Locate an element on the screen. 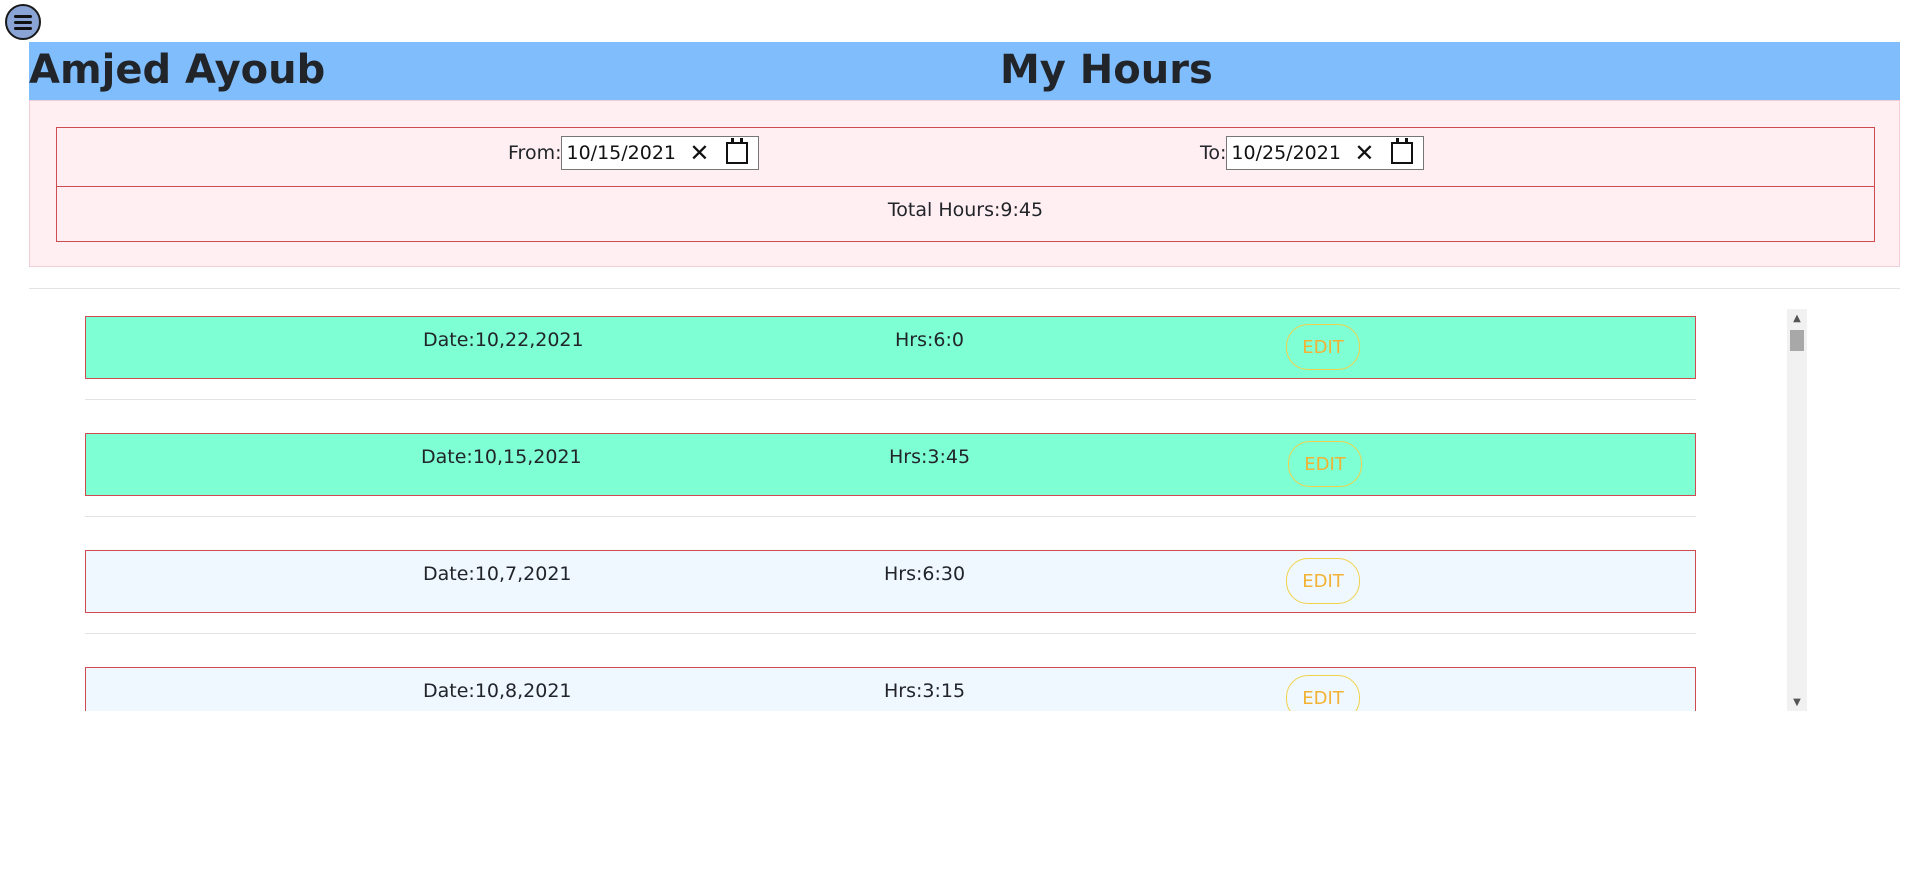  menu-button is located at coordinates (23, 22).